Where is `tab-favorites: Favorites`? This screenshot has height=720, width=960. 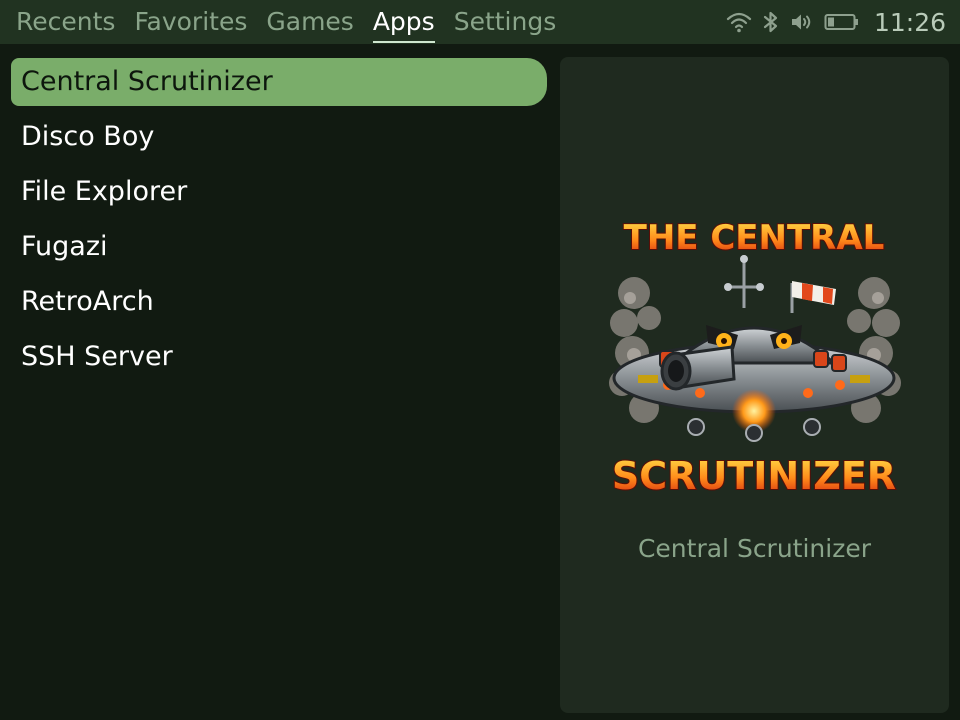
tab-favorites: Favorites is located at coordinates (190, 22).